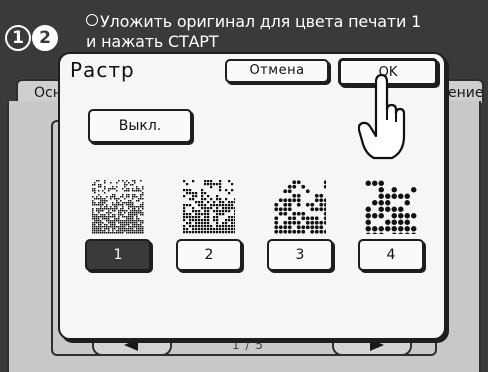 The height and width of the screenshot is (372, 488). Describe the element at coordinates (140, 126) in the screenshot. I see `screen-off-button: Выкл.` at that location.